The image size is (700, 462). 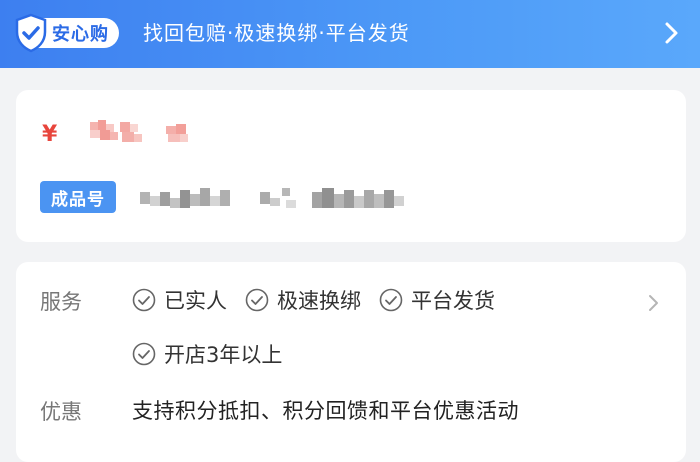 What do you see at coordinates (272, 198) in the screenshot?
I see `item-number-pixelated` at bounding box center [272, 198].